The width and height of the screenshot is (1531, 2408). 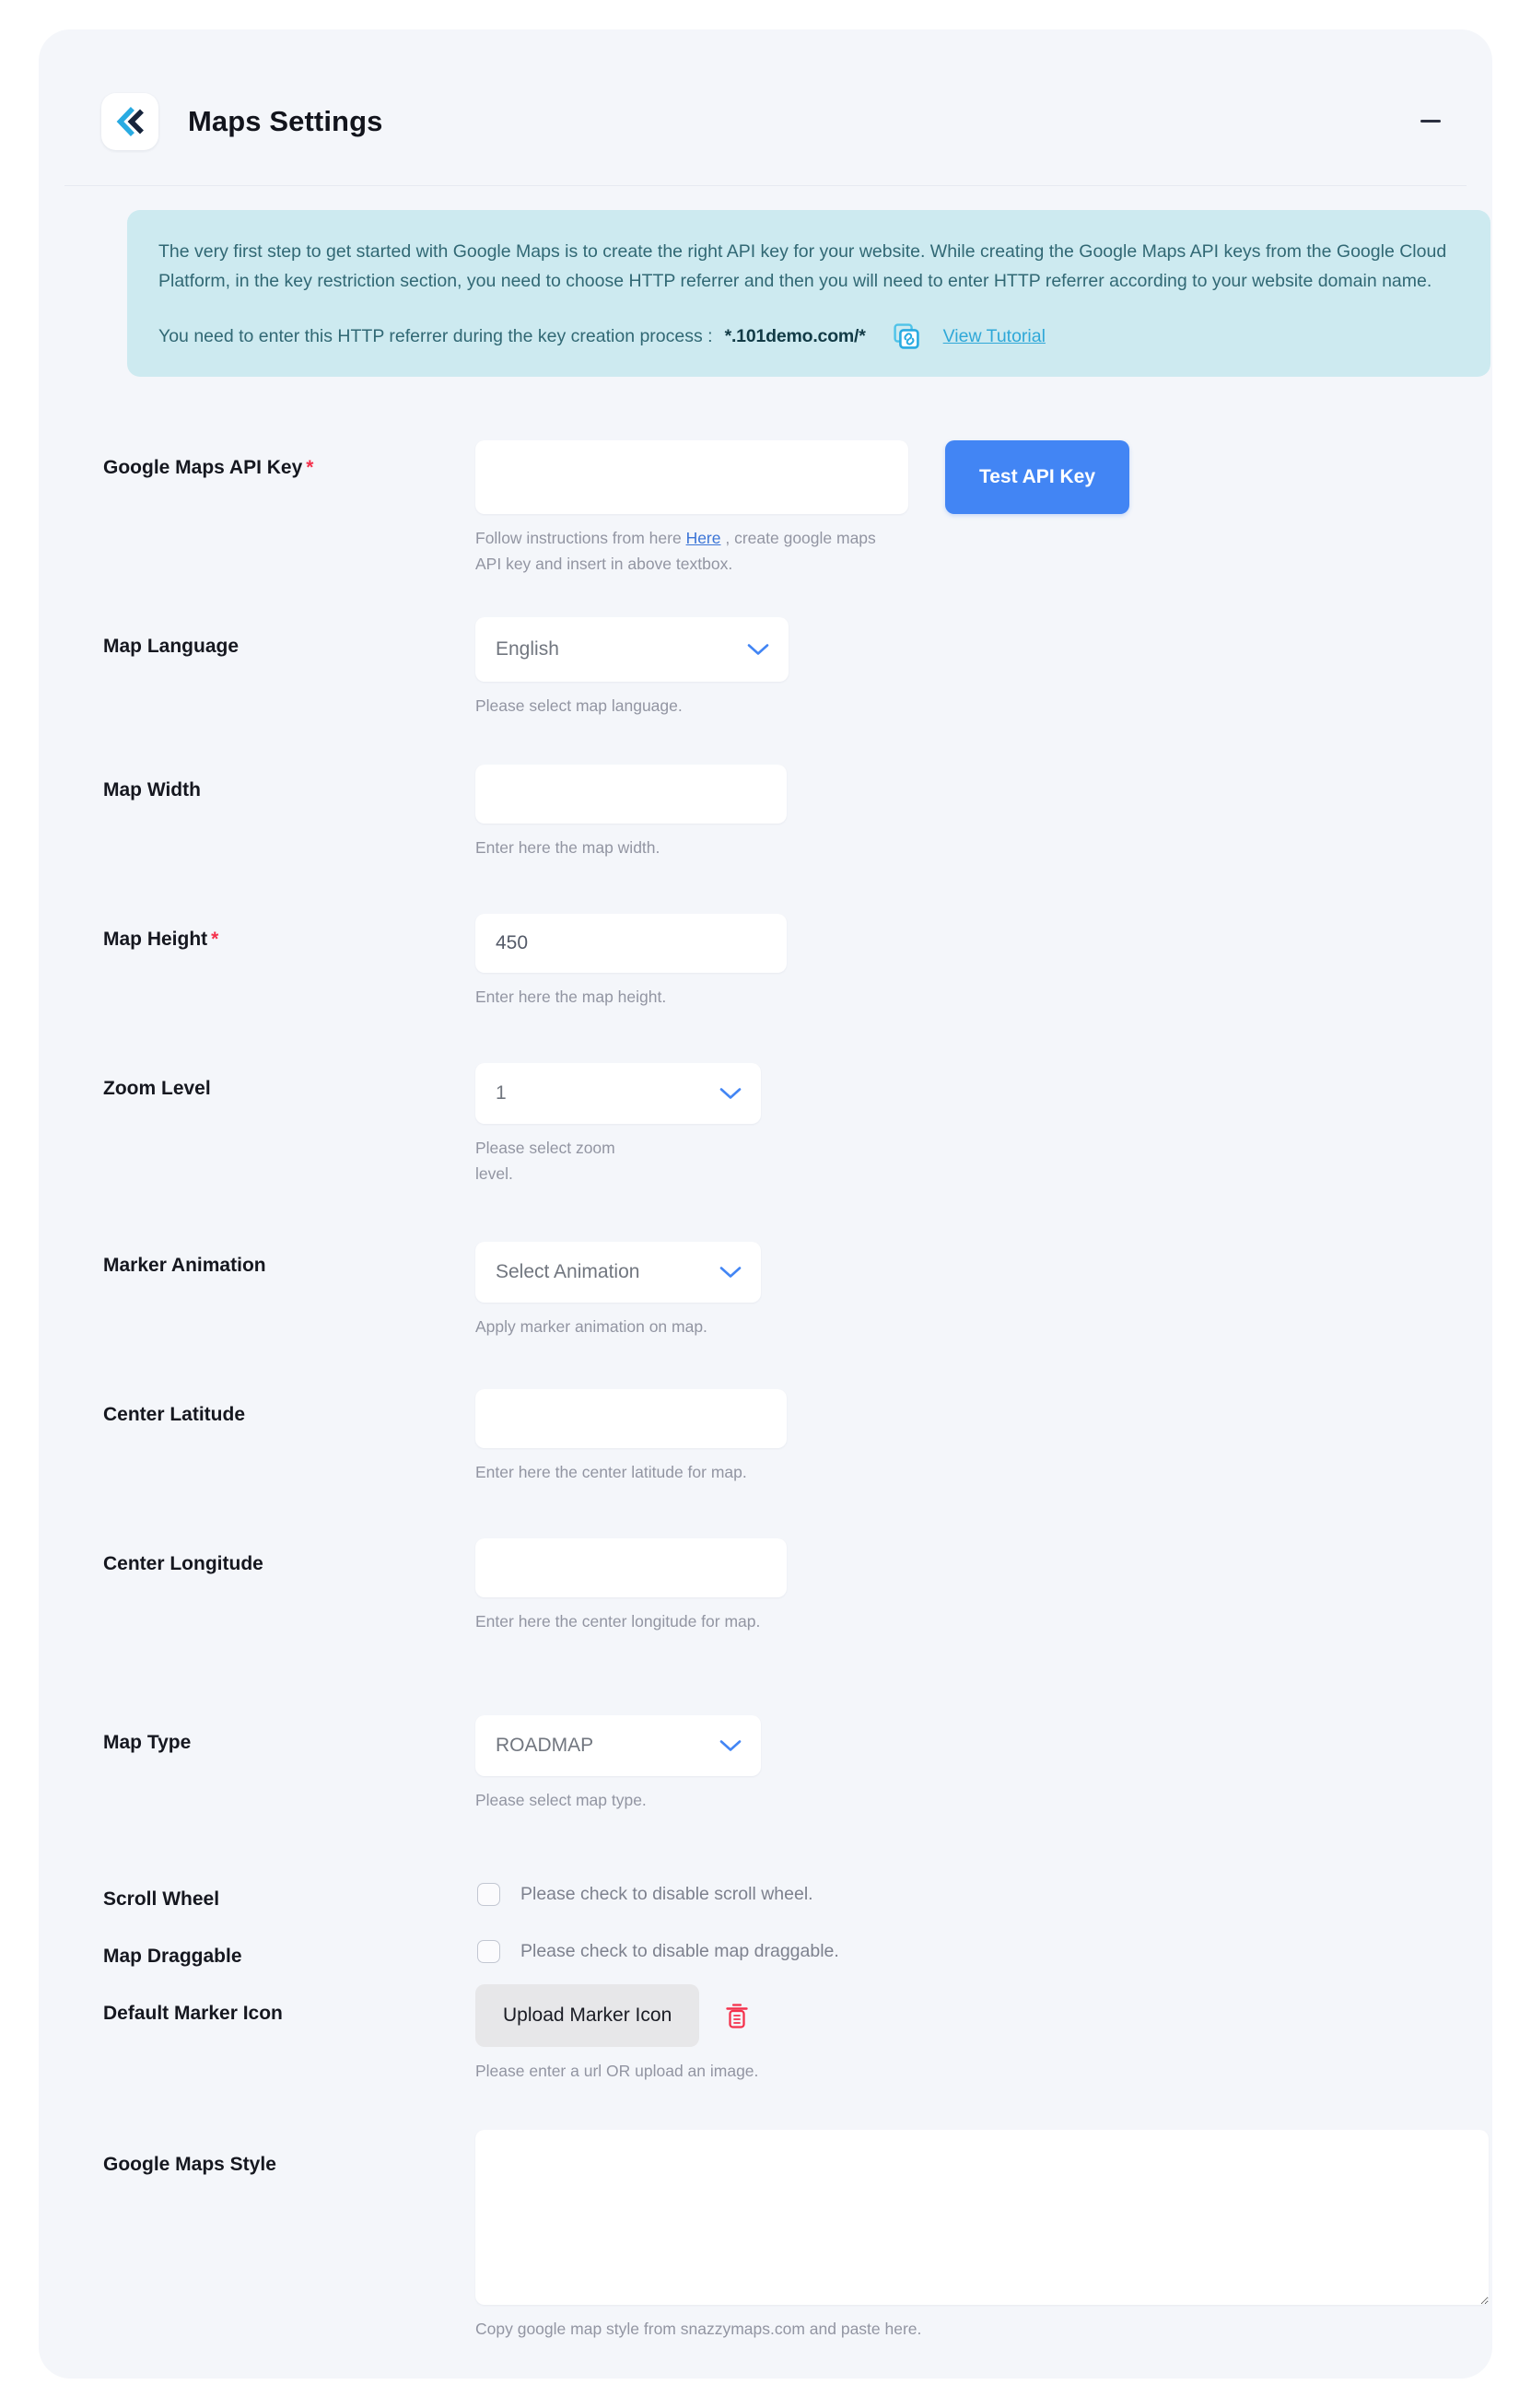 I want to click on trash-icon, so click(x=737, y=2016).